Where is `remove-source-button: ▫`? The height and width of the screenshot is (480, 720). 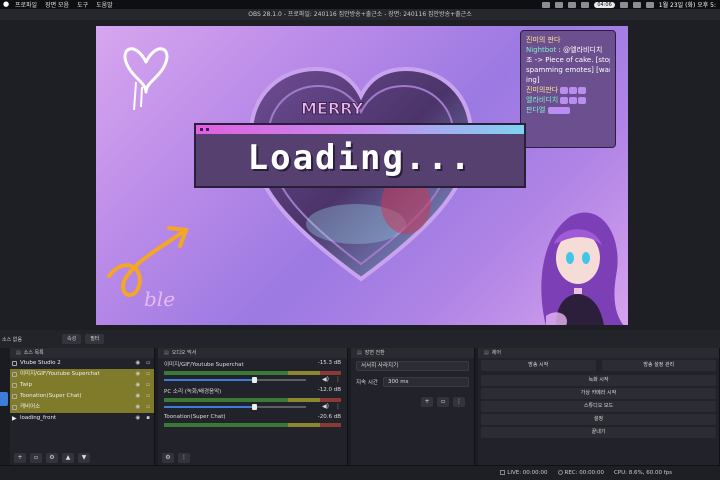
remove-source-button: ▫ is located at coordinates (36, 458).